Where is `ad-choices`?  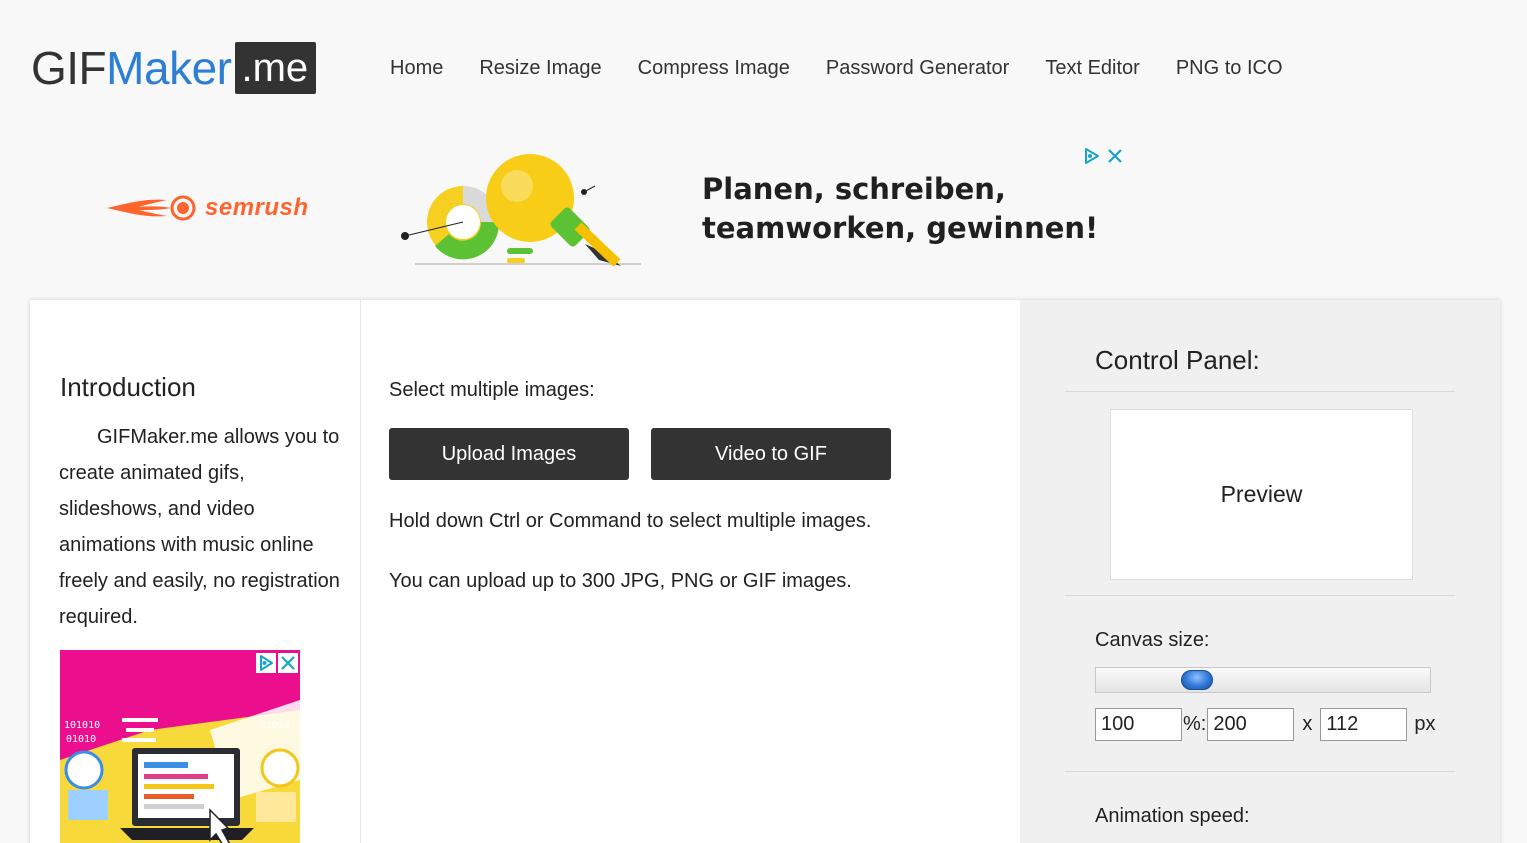 ad-choices is located at coordinates (1103, 156).